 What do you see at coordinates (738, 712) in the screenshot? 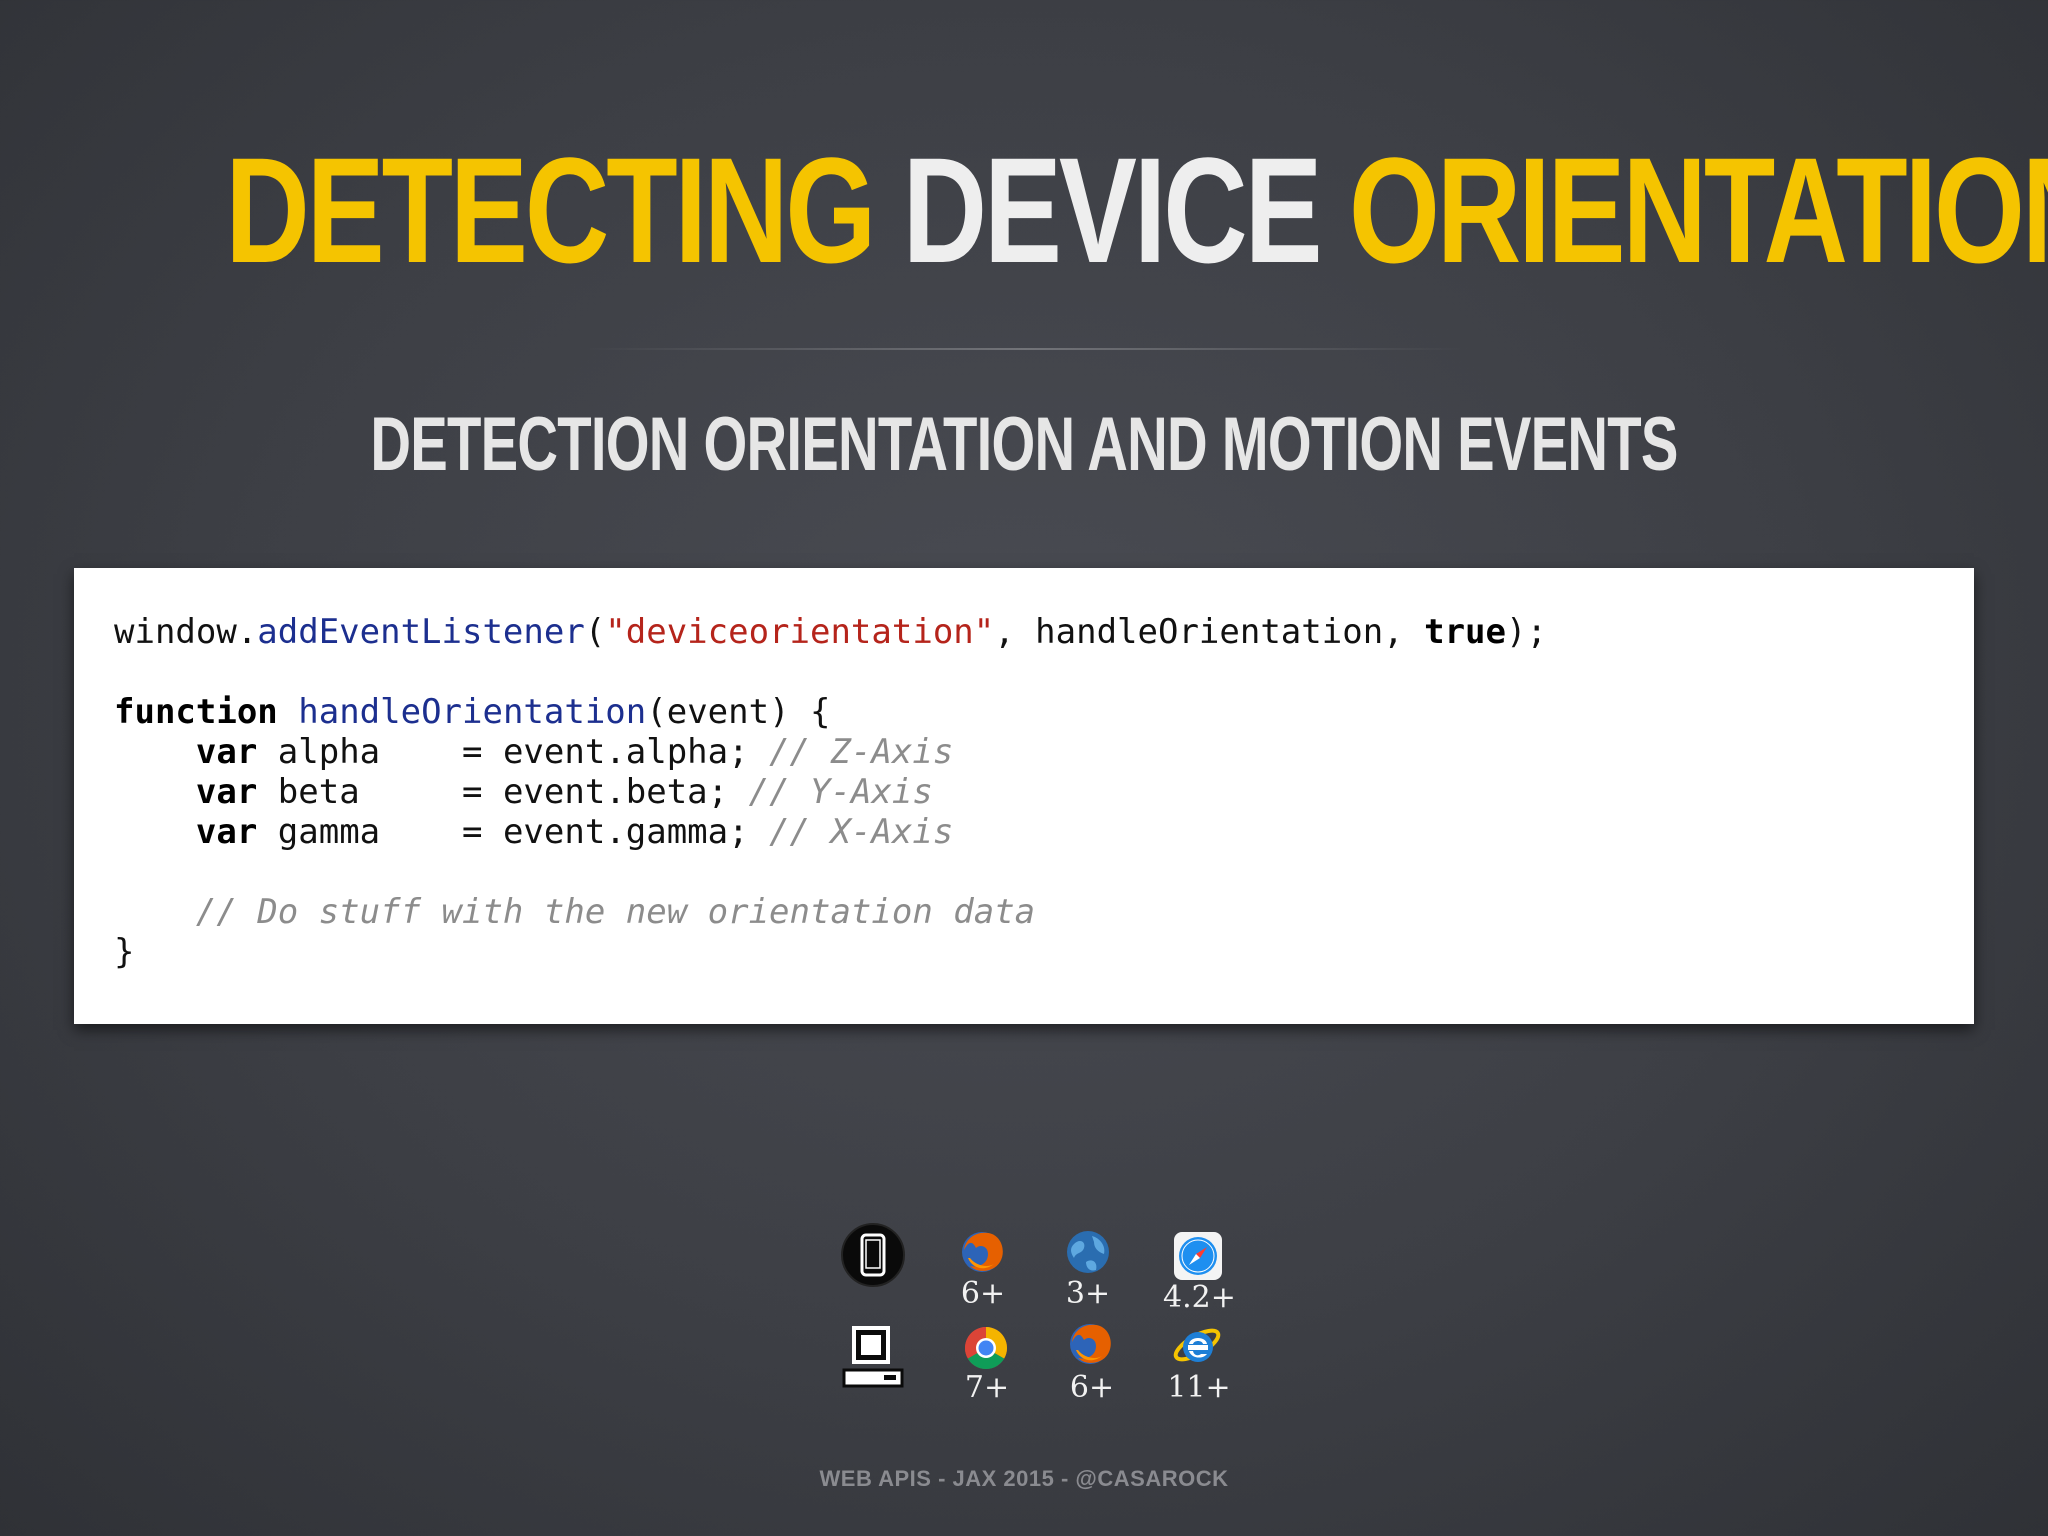
I see `code-text: (event) {` at bounding box center [738, 712].